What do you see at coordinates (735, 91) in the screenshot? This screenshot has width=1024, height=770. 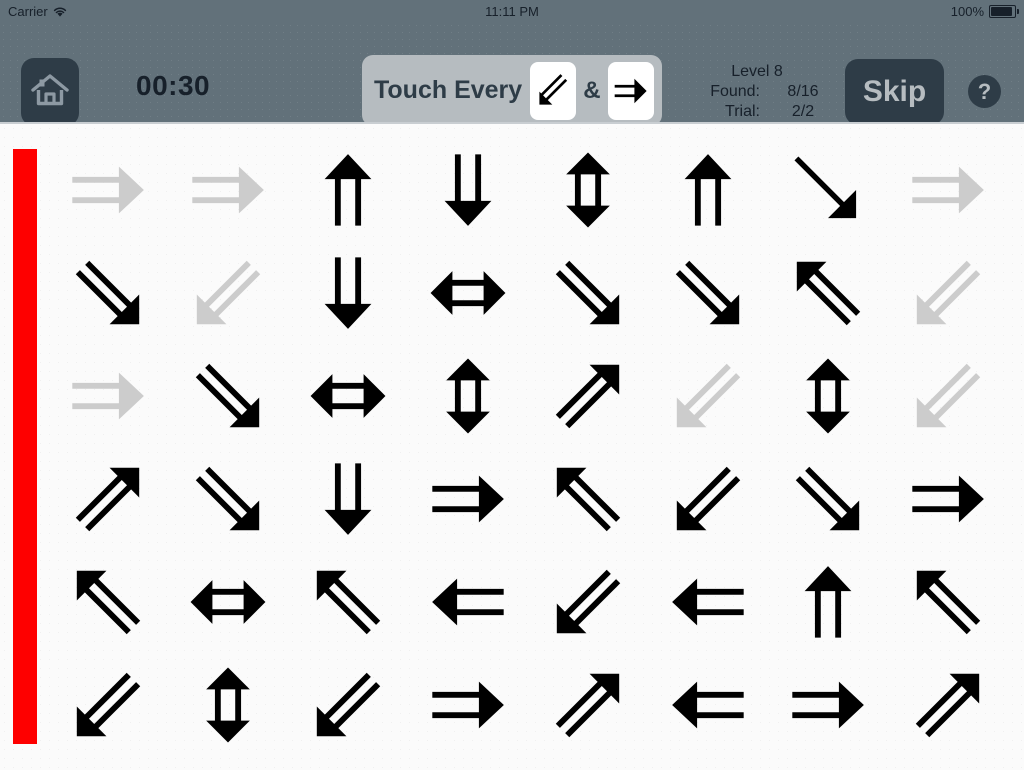 I see `found-label: Found:` at bounding box center [735, 91].